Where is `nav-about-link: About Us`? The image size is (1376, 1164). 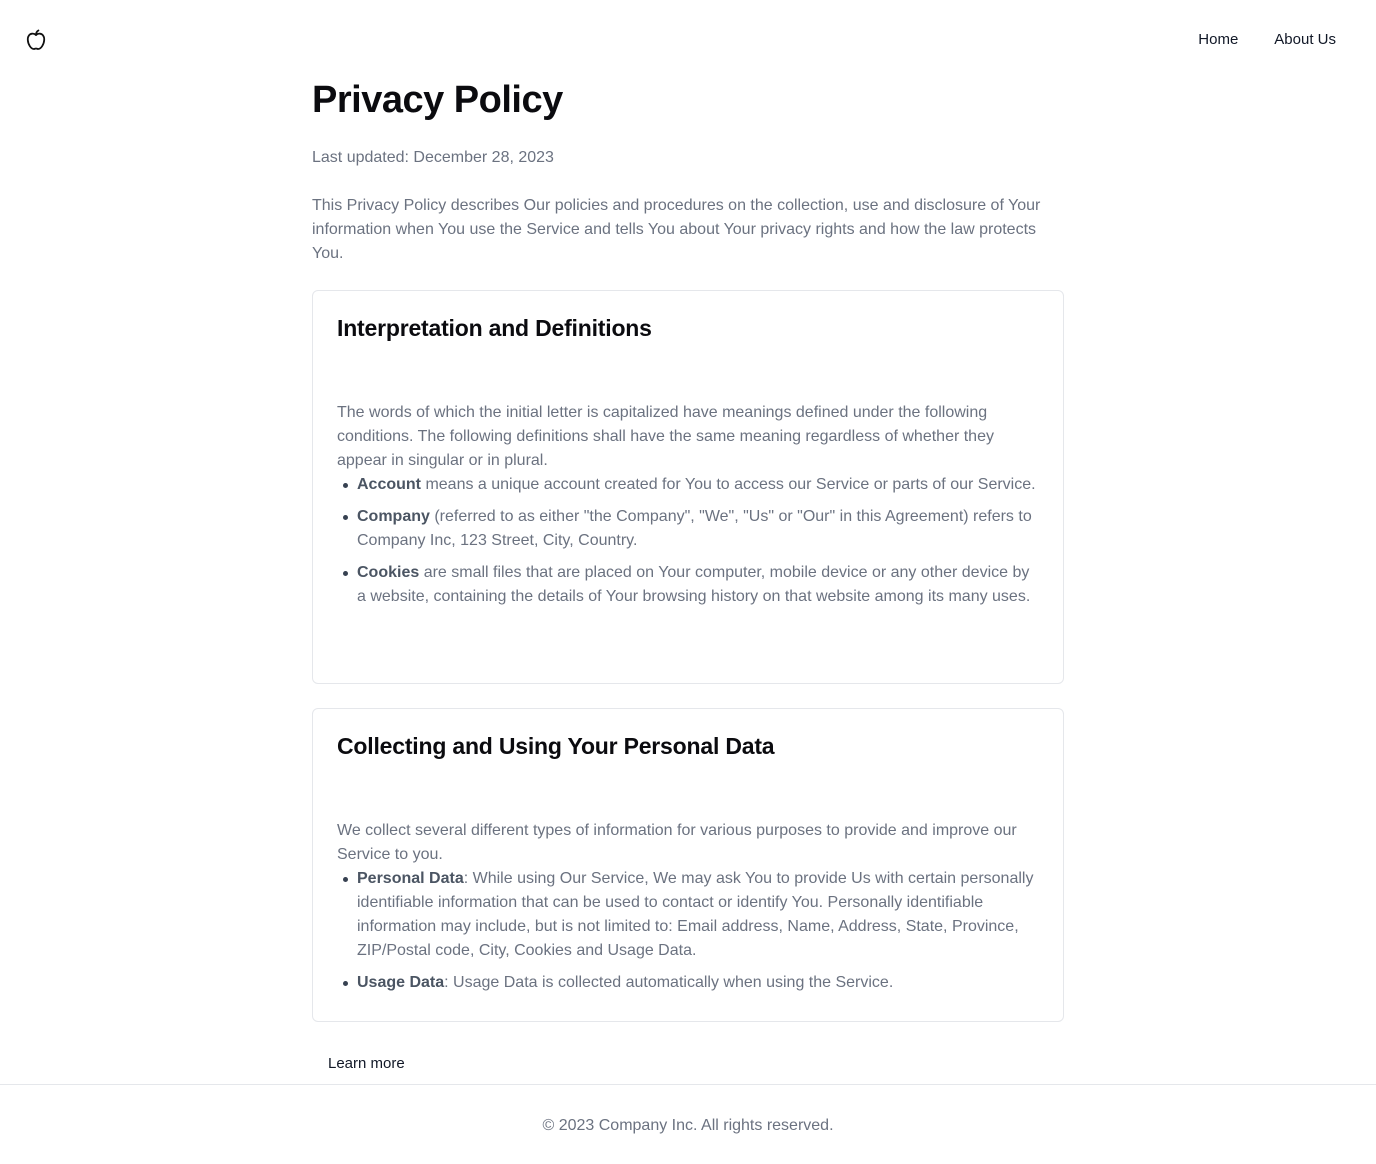 nav-about-link: About Us is located at coordinates (1305, 40).